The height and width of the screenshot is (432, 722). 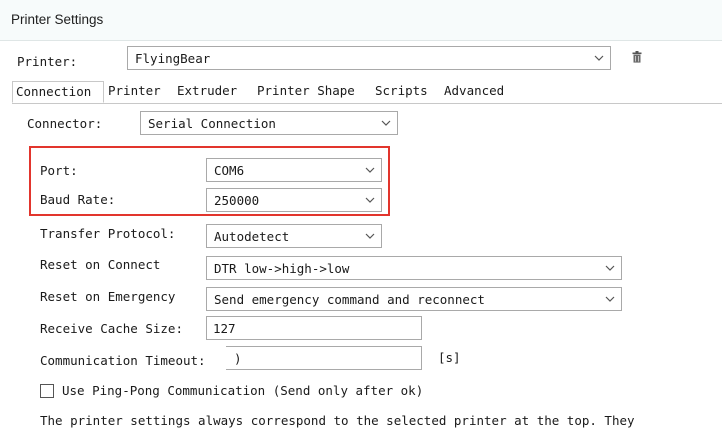 I want to click on printer-select: FlyingBear, so click(x=369, y=58).